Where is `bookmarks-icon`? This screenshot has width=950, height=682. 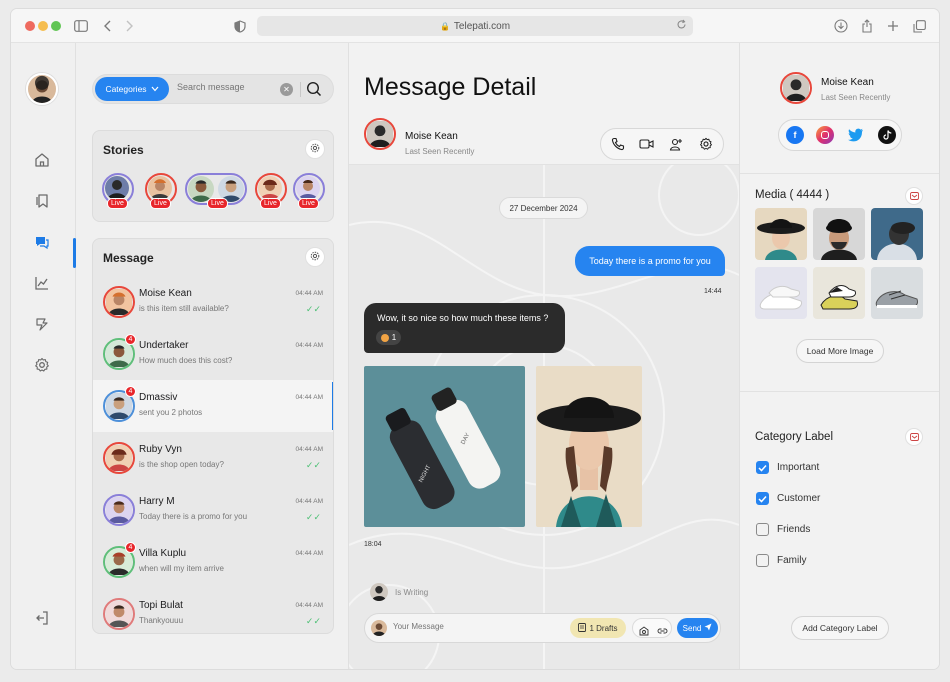
bookmarks-icon is located at coordinates (42, 201).